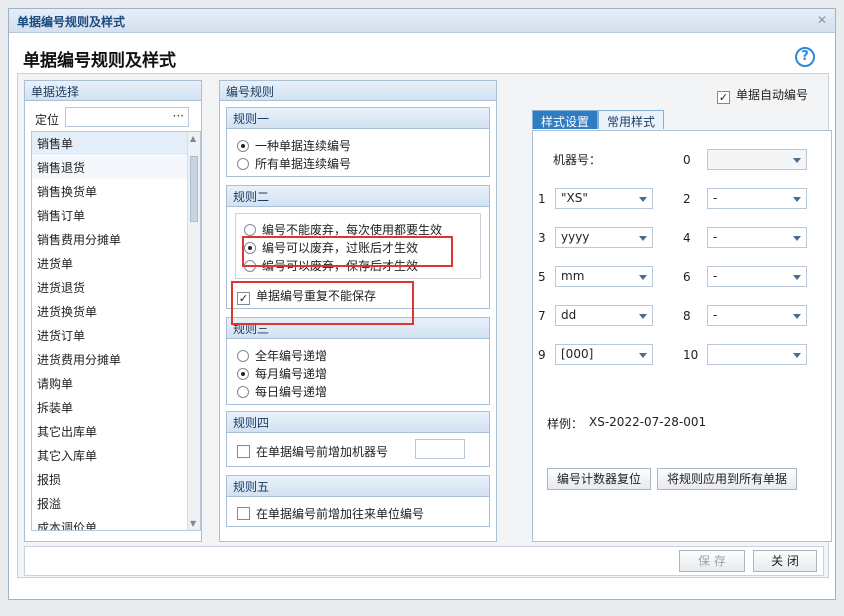 Image resolution: width=844 pixels, height=616 pixels. I want to click on checkbox-checked-icon: ✓, so click(723, 97).